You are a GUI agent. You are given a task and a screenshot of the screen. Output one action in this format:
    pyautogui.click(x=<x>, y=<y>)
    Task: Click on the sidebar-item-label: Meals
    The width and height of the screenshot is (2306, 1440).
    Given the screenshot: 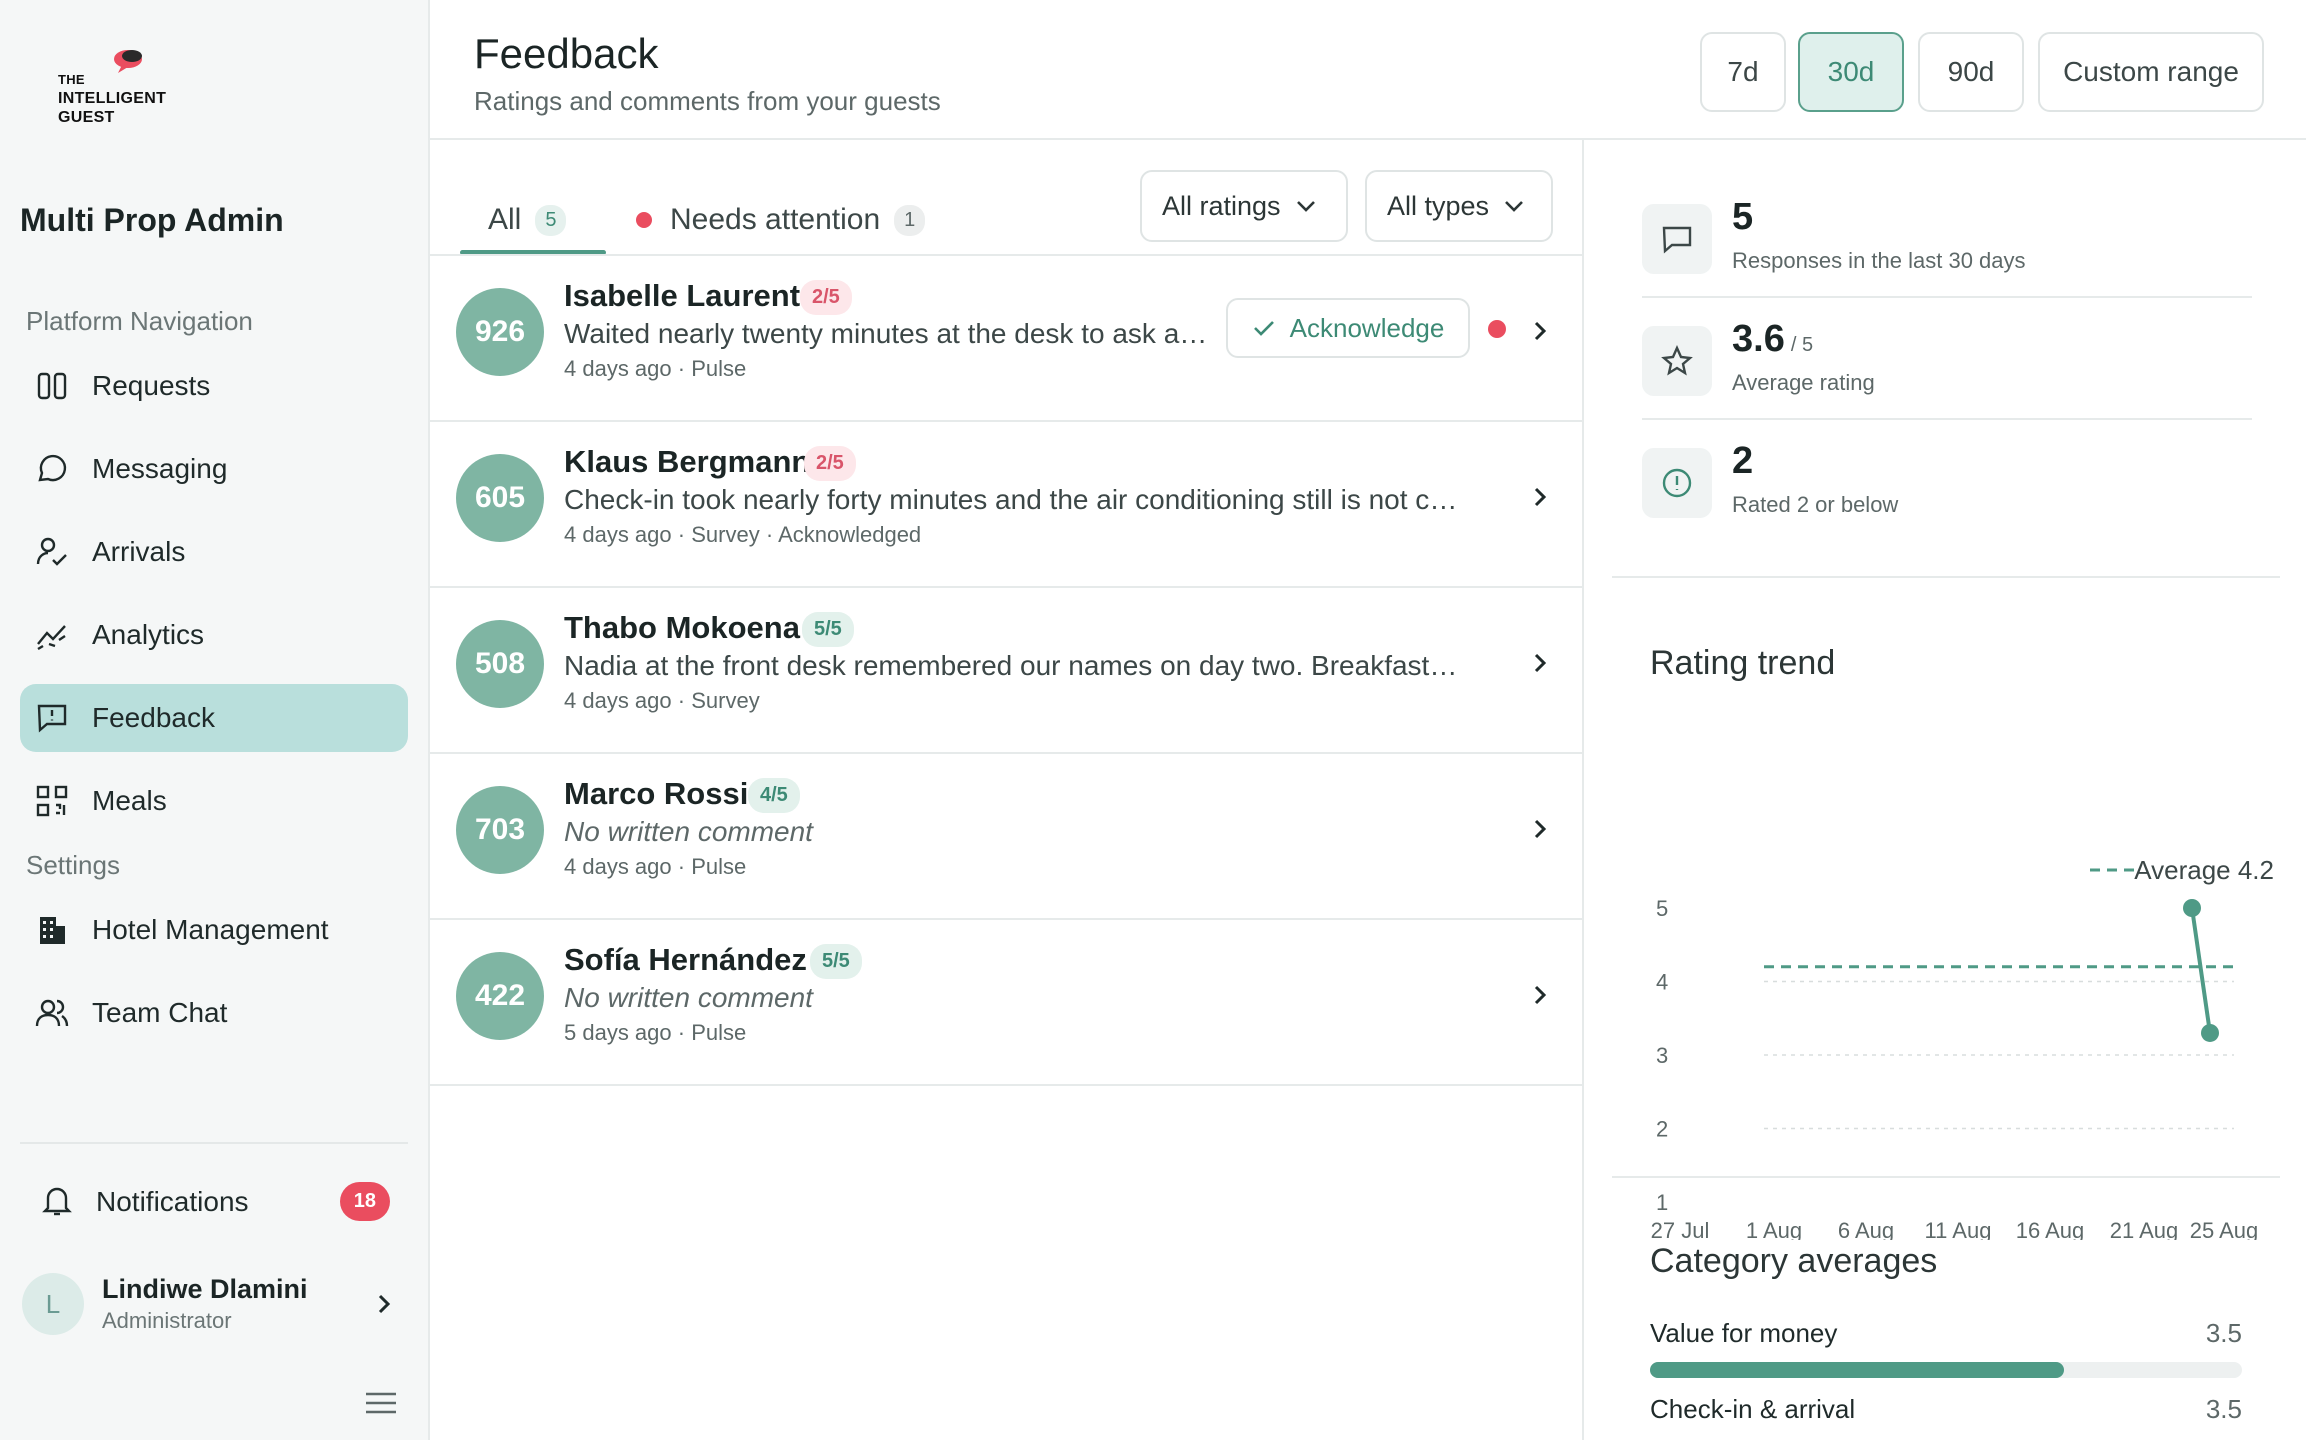 What is the action you would take?
    pyautogui.click(x=129, y=800)
    